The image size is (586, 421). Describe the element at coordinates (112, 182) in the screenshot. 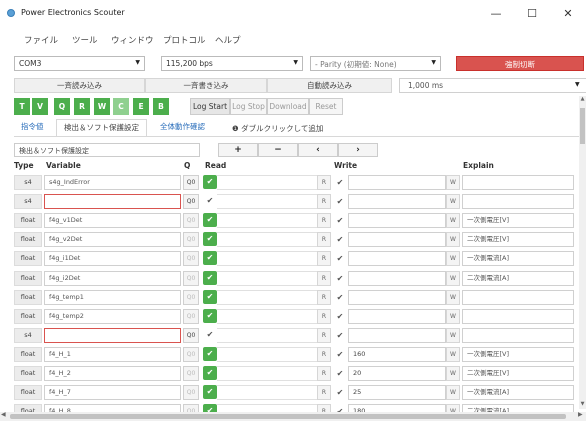

I see `variable-input: s4g_IndError` at that location.